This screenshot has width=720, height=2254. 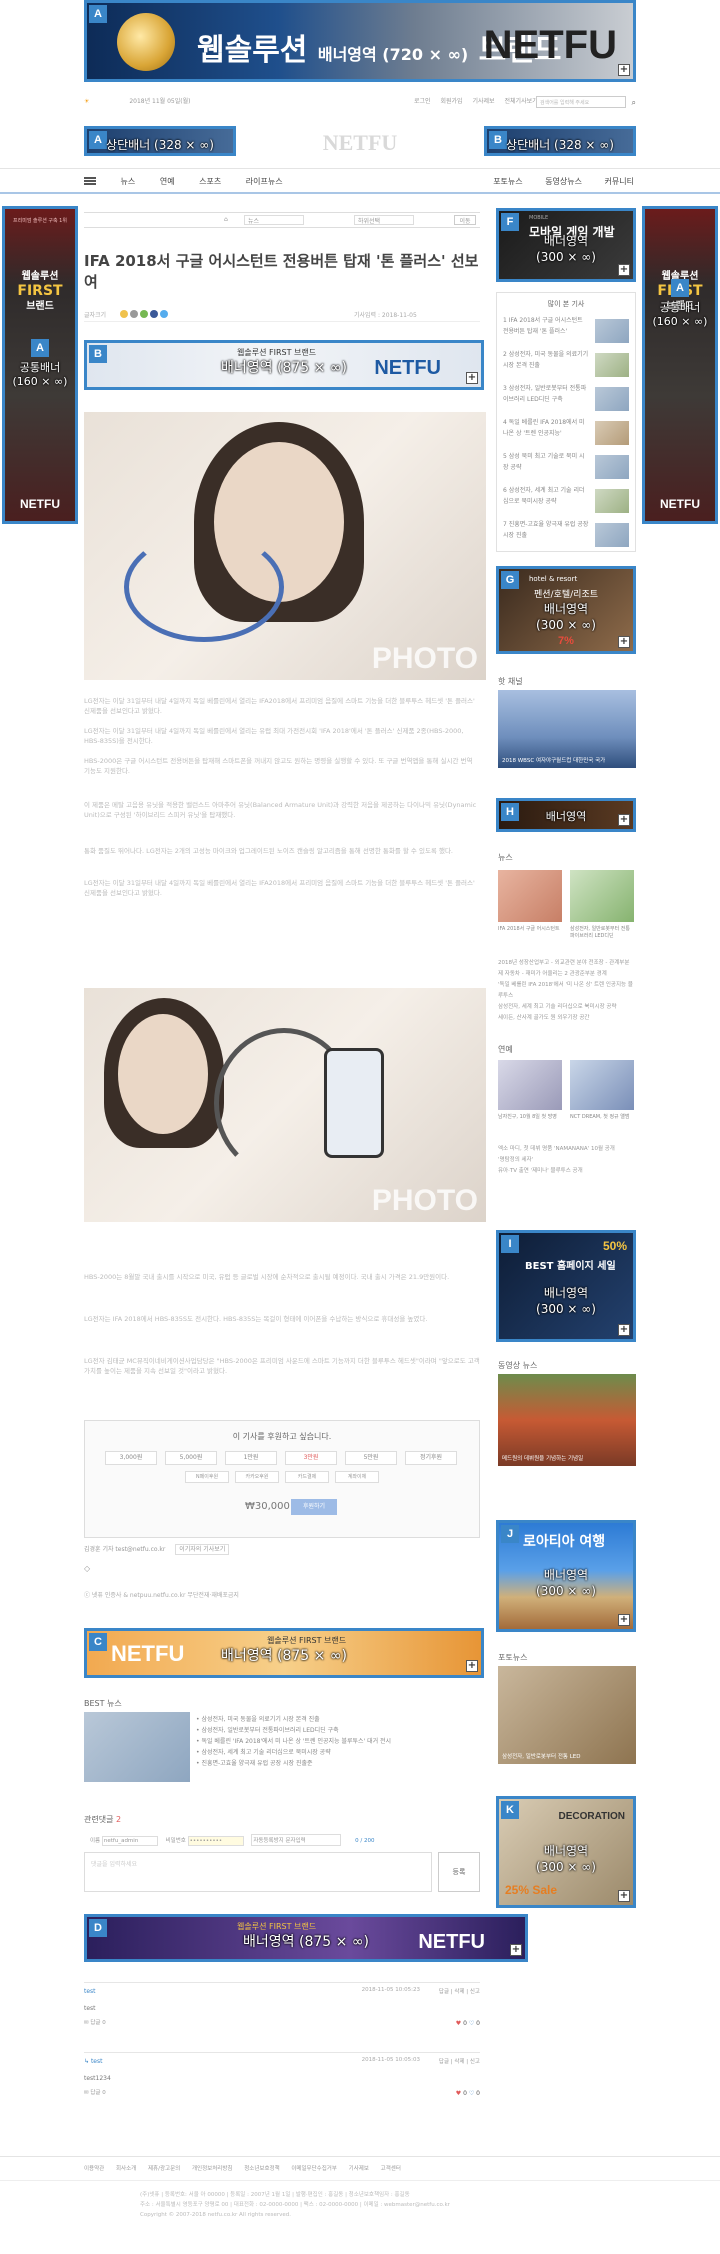 I want to click on amount-option: 5,000원, so click(x=191, y=1458).